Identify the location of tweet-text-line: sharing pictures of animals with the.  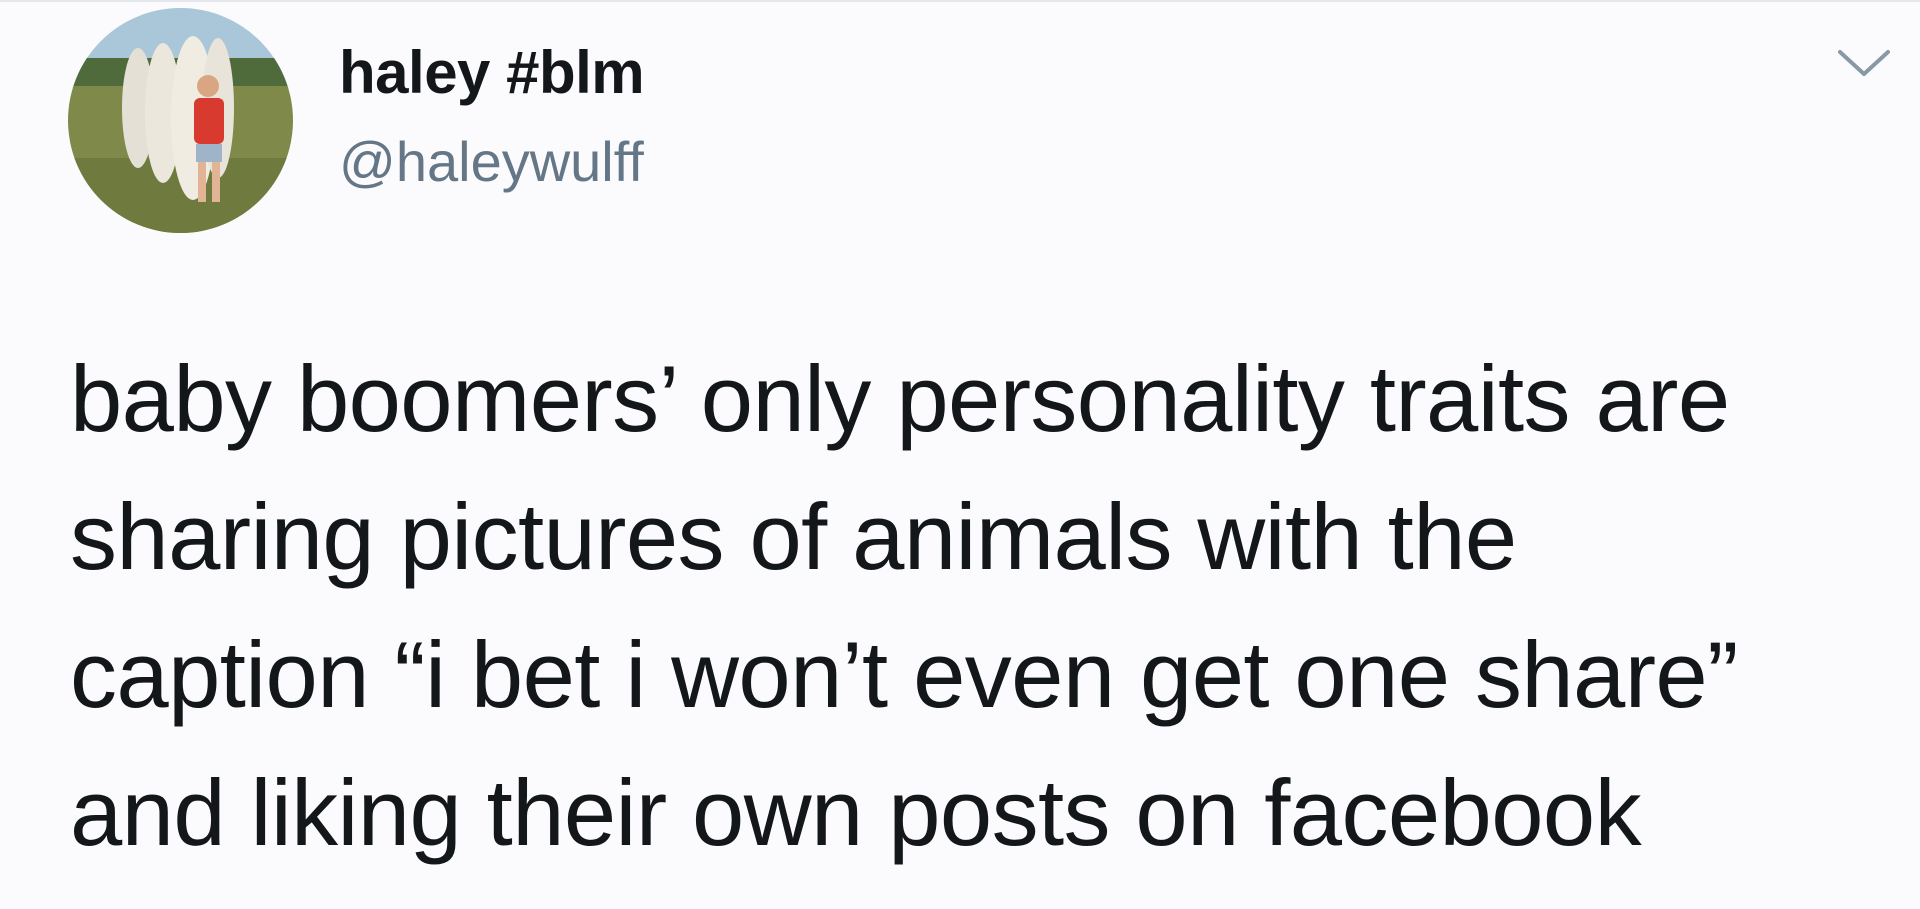
(793, 536).